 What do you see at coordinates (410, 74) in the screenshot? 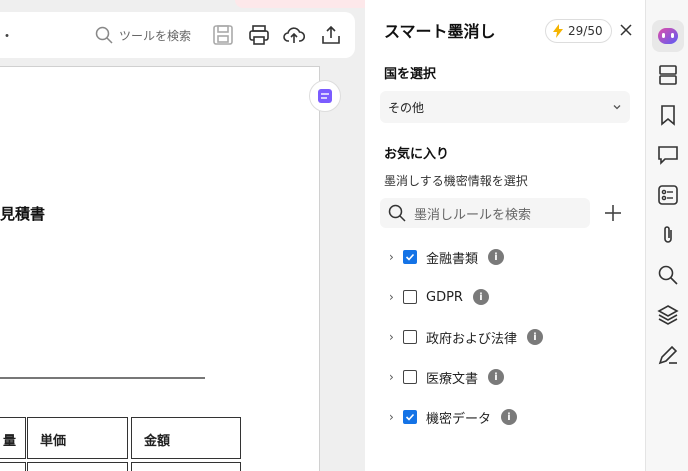
I see `country-label: 国を選択` at bounding box center [410, 74].